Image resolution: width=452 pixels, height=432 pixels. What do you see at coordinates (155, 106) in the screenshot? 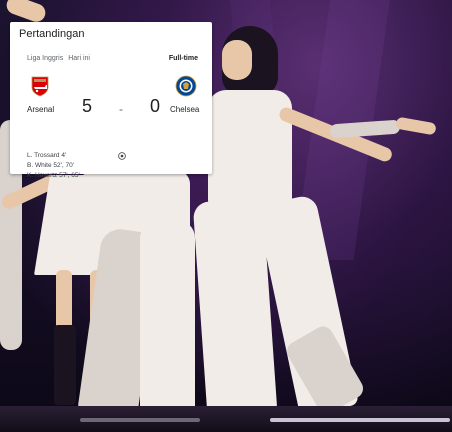
I see `away-score: 0` at bounding box center [155, 106].